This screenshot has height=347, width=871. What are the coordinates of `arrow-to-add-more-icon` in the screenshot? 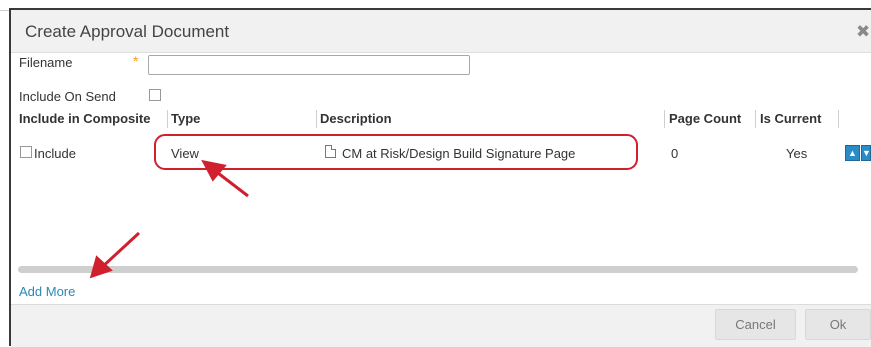 It's located at (115, 255).